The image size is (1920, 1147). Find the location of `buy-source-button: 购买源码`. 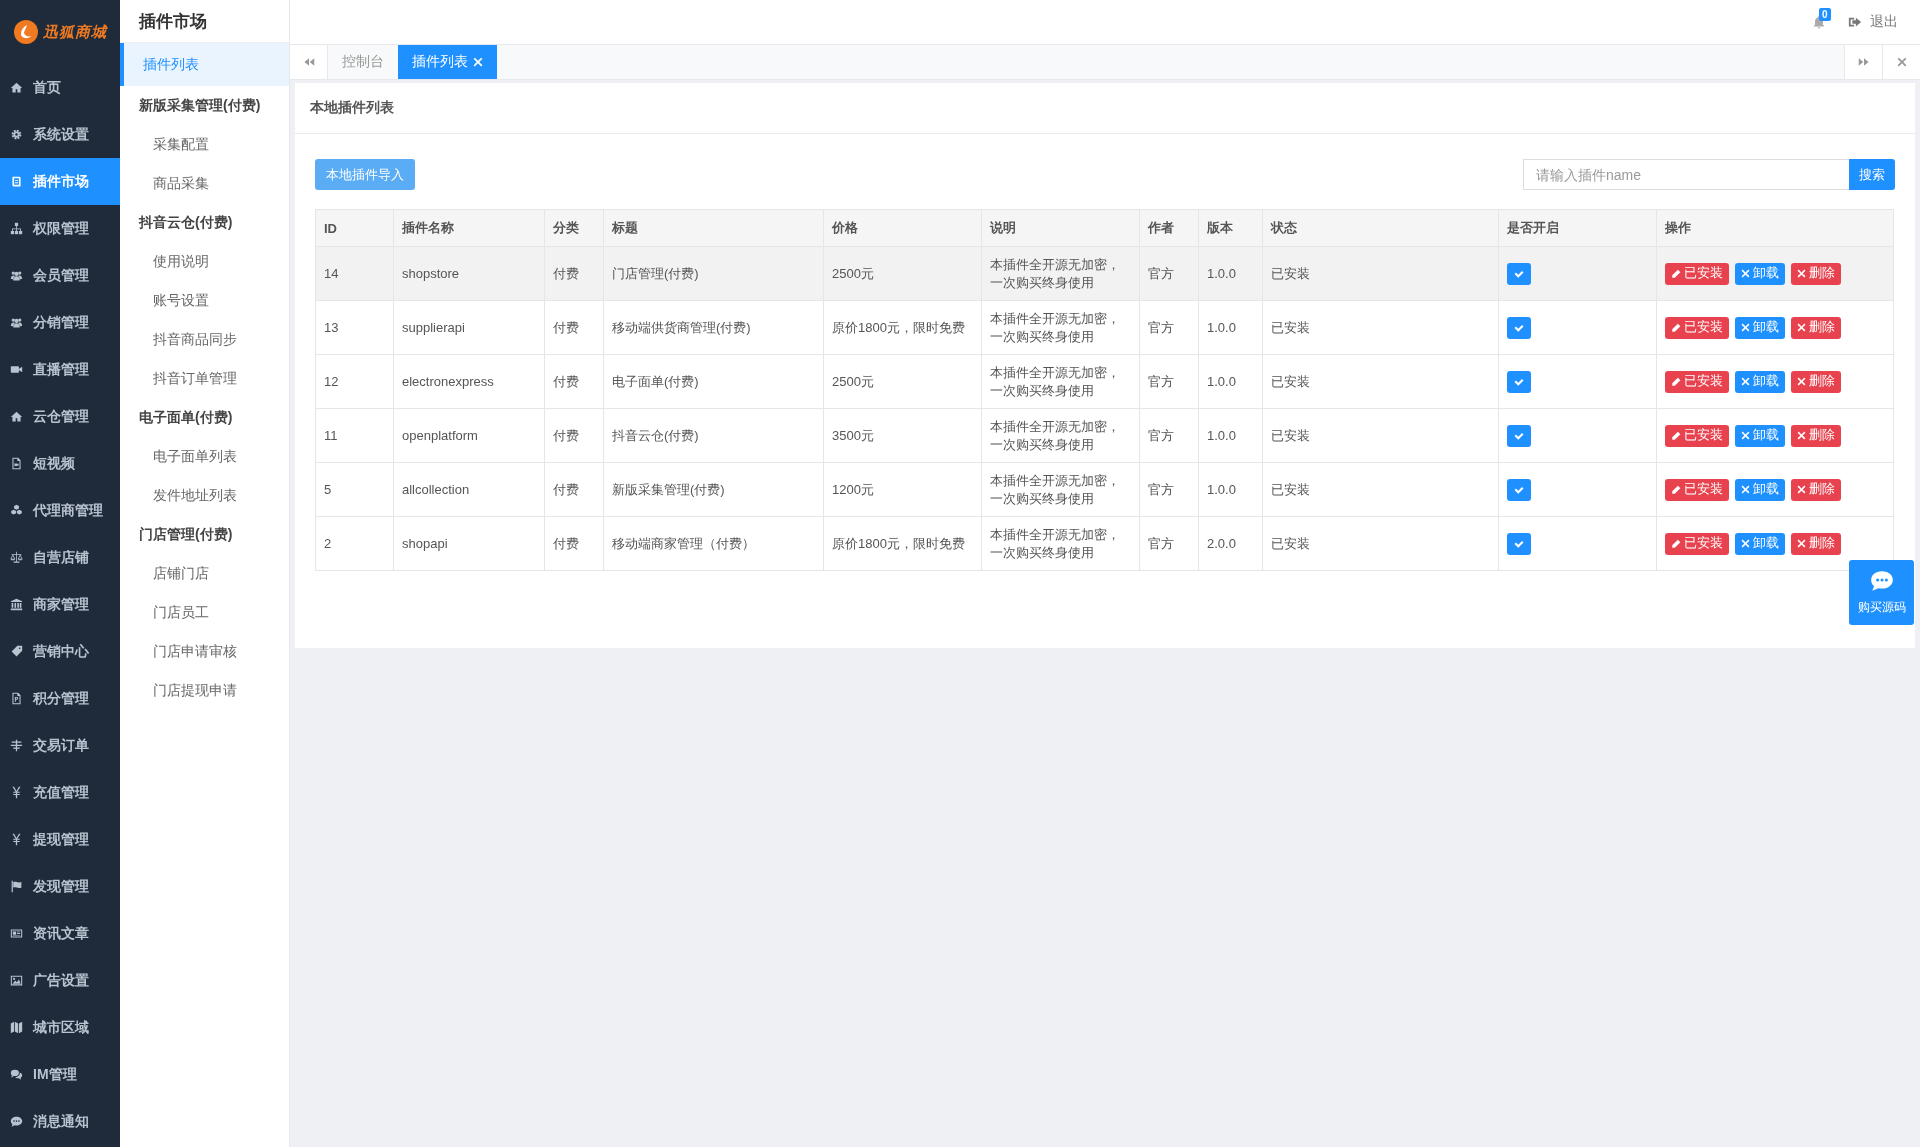

buy-source-button: 购买源码 is located at coordinates (1881, 592).